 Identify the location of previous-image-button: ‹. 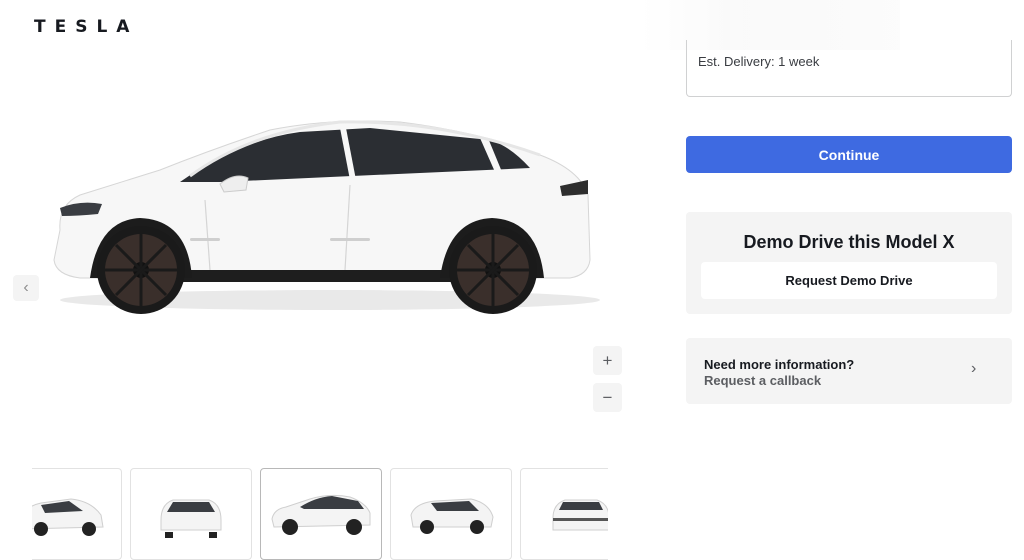
(26, 288).